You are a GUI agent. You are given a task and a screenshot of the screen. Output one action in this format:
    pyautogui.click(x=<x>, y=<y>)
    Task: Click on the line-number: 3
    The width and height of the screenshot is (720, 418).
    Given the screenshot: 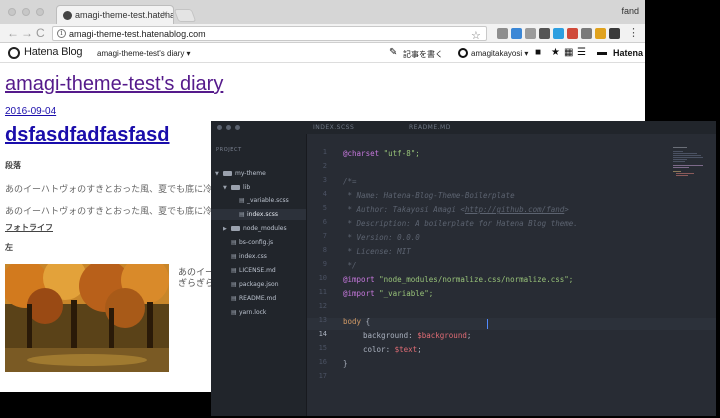 What is the action you would take?
    pyautogui.click(x=324, y=180)
    